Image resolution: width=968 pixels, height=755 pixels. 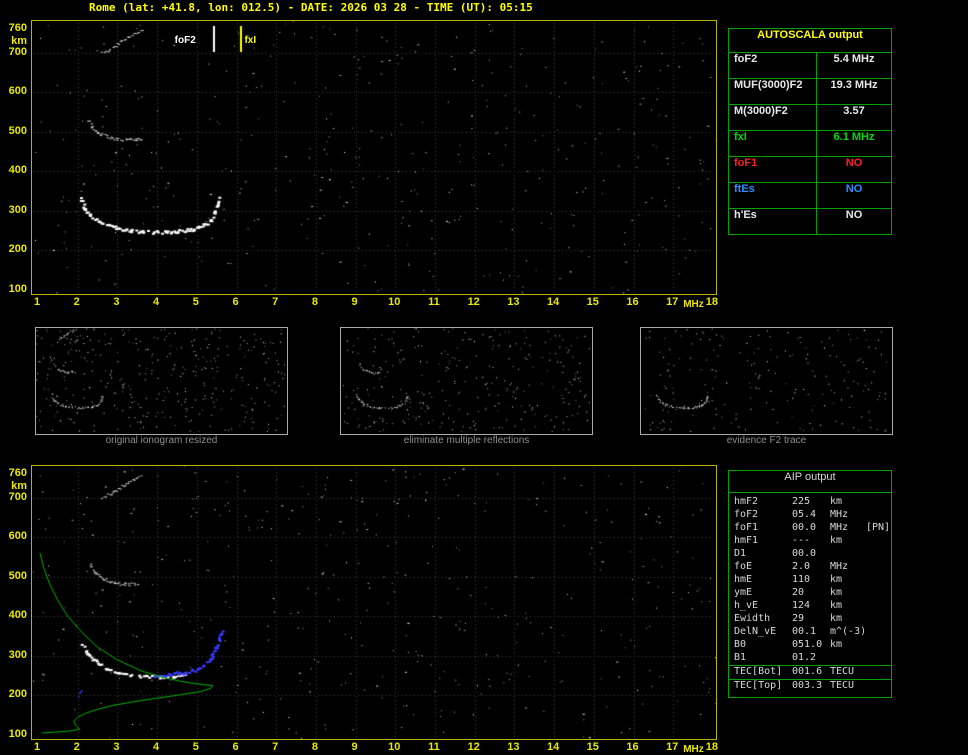 I want to click on aip-pn: Ewidth, so click(x=752, y=618).